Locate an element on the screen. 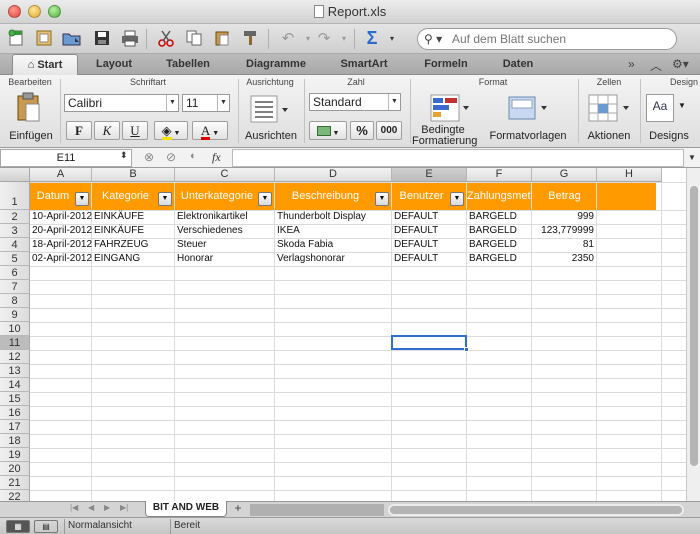  header-cell-c: Unterkategorie is located at coordinates (217, 196).